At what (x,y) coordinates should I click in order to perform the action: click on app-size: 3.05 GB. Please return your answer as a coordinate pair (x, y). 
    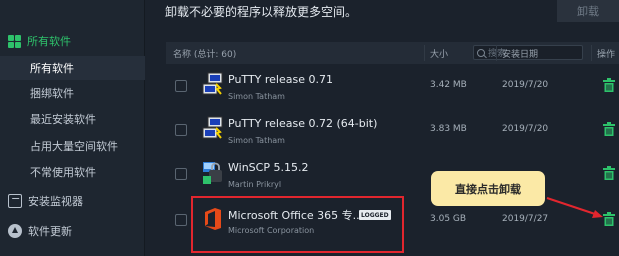
    Looking at the image, I should click on (448, 219).